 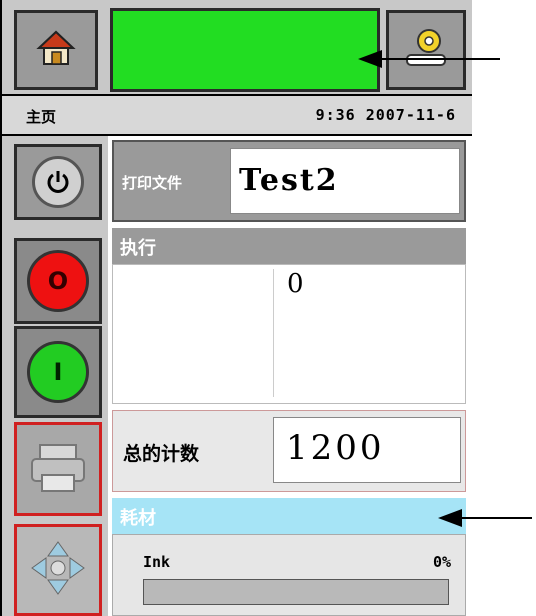 I want to click on clock-display: 9:36 2007-11-6, so click(x=385, y=115).